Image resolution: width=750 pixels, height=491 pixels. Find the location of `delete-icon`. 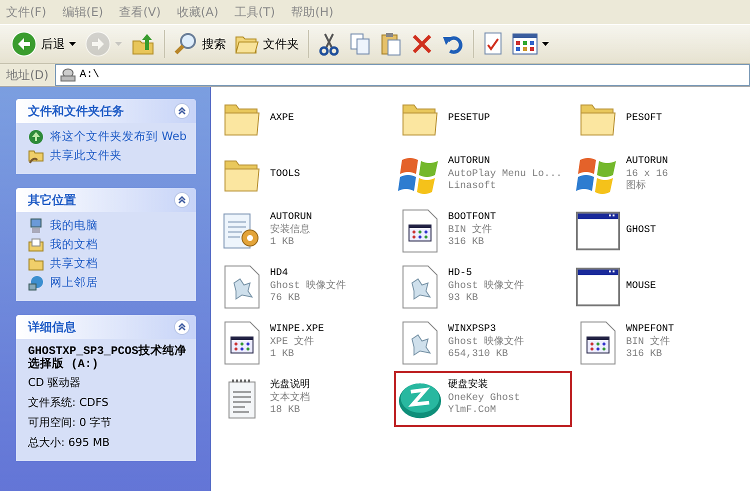

delete-icon is located at coordinates (422, 44).